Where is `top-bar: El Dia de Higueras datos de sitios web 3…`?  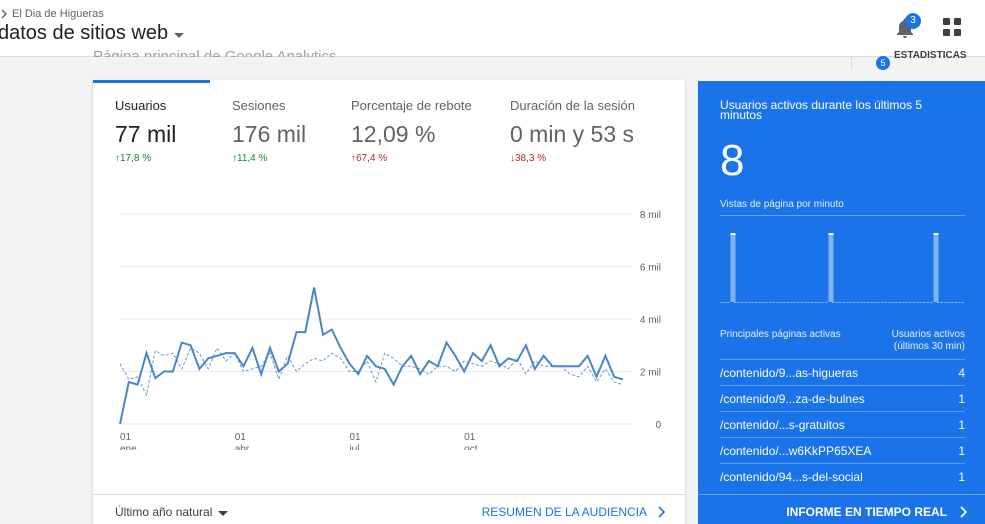 top-bar: El Dia de Higueras datos de sitios web 3… is located at coordinates (492, 35).